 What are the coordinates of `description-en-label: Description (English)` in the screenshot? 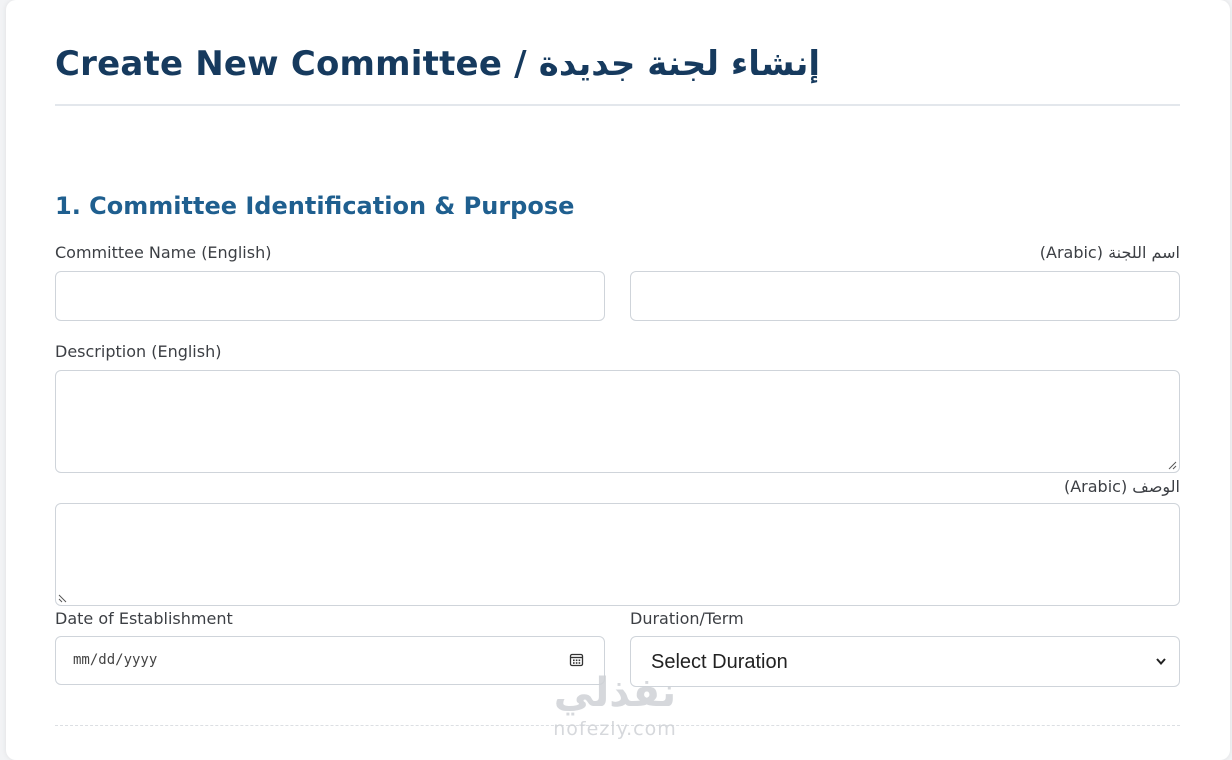 It's located at (138, 351).